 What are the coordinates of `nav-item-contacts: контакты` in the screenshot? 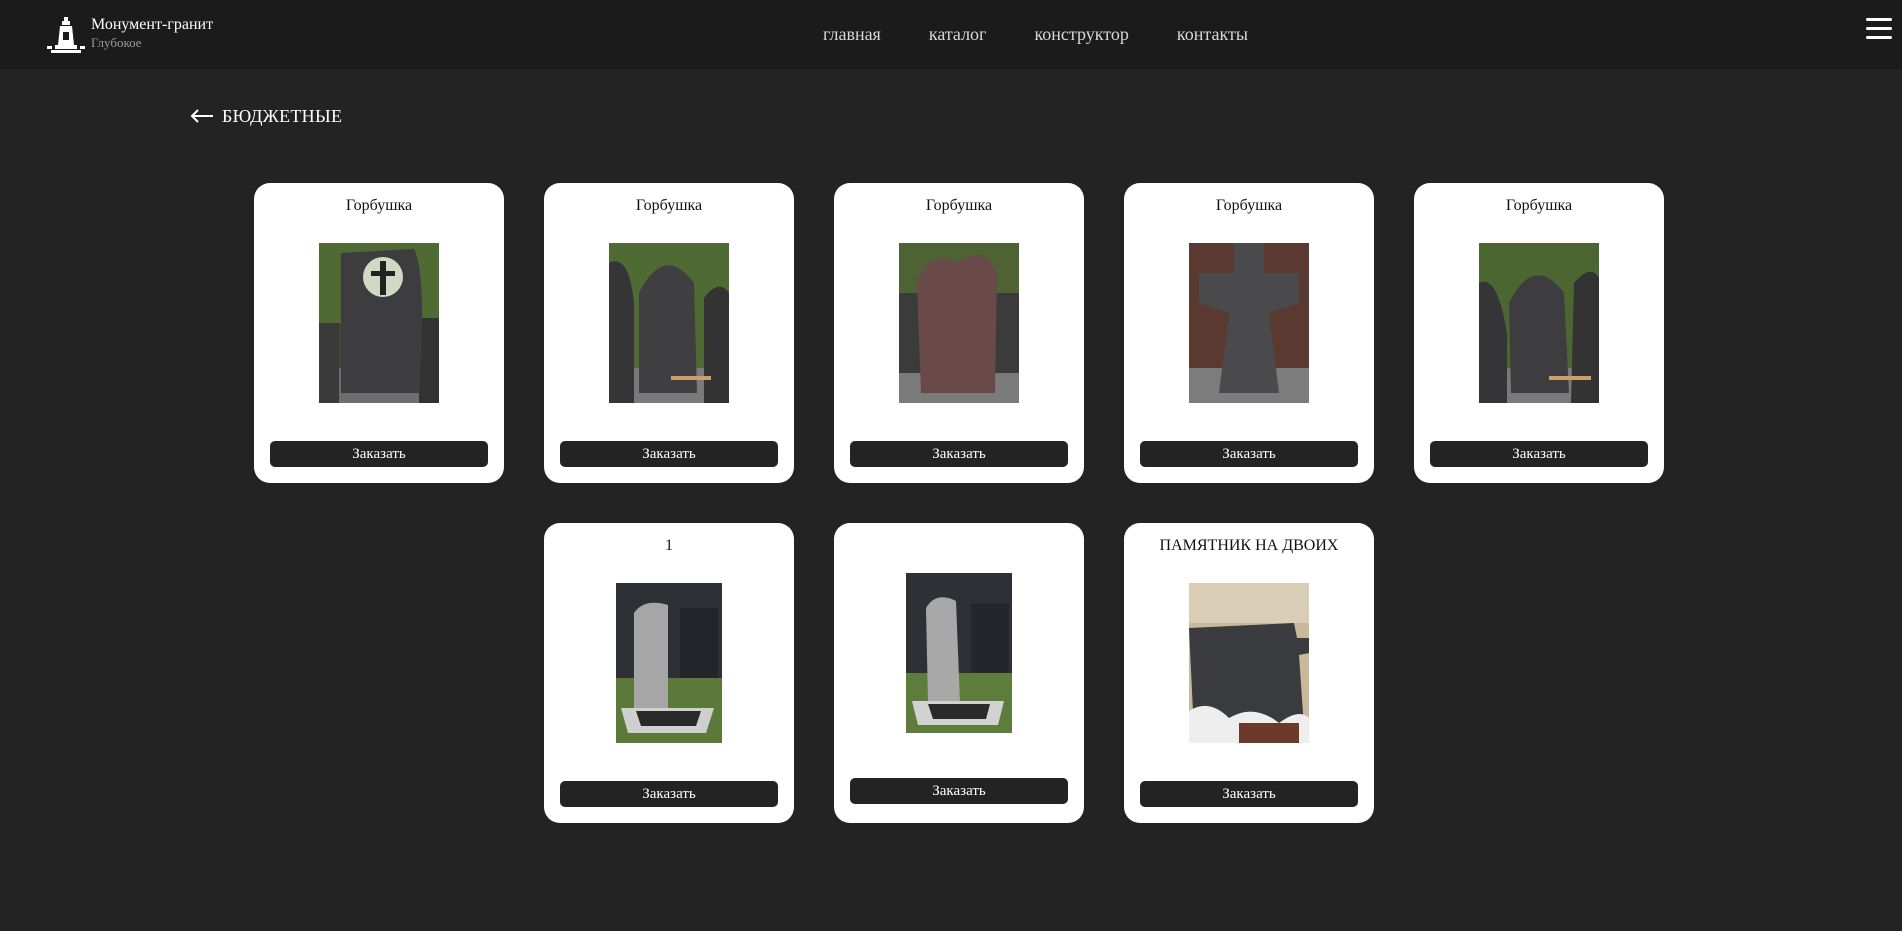 It's located at (1212, 34).